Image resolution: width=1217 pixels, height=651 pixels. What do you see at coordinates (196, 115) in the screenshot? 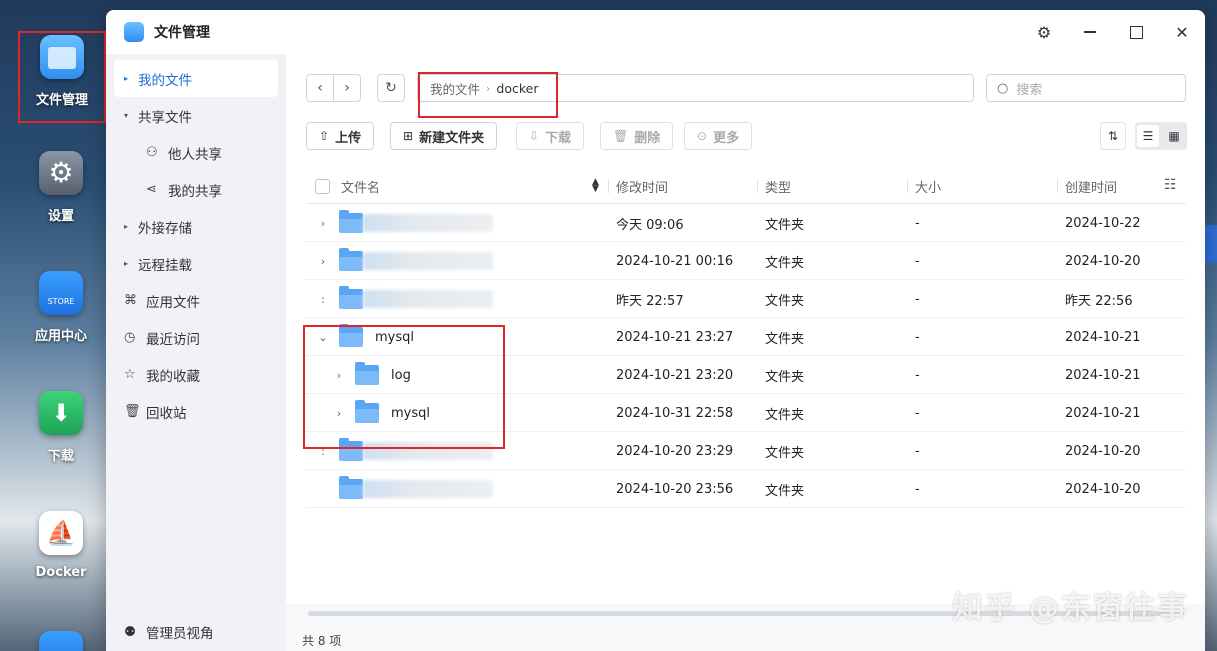
I see `sidebar-item-shared-files: ▾ 共享文件` at bounding box center [196, 115].